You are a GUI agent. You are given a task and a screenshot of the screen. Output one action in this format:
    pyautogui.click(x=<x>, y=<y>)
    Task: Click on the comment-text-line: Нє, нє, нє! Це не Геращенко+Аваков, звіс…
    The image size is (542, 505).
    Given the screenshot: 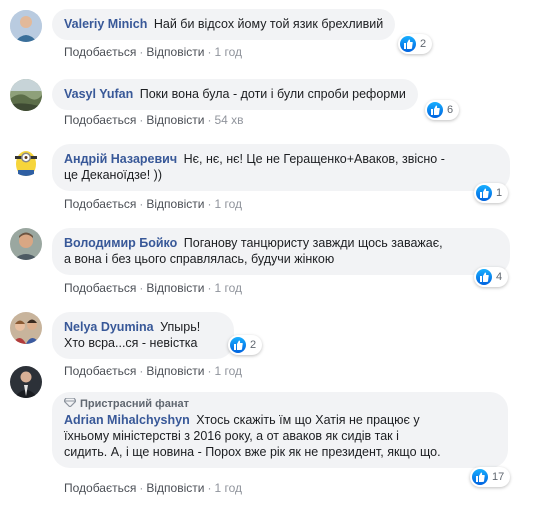 What is the action you would take?
    pyautogui.click(x=314, y=159)
    